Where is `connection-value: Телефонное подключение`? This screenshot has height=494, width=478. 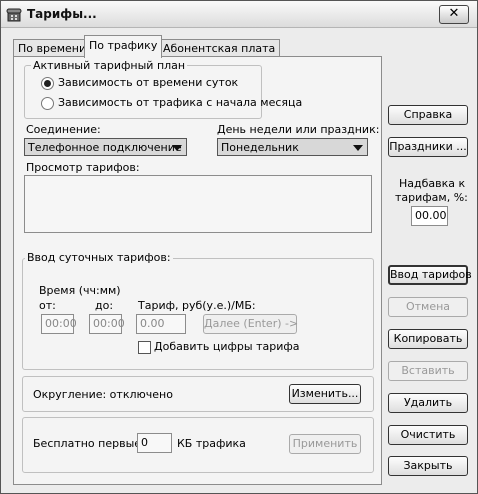
connection-value: Телефонное подключение is located at coordinates (105, 147).